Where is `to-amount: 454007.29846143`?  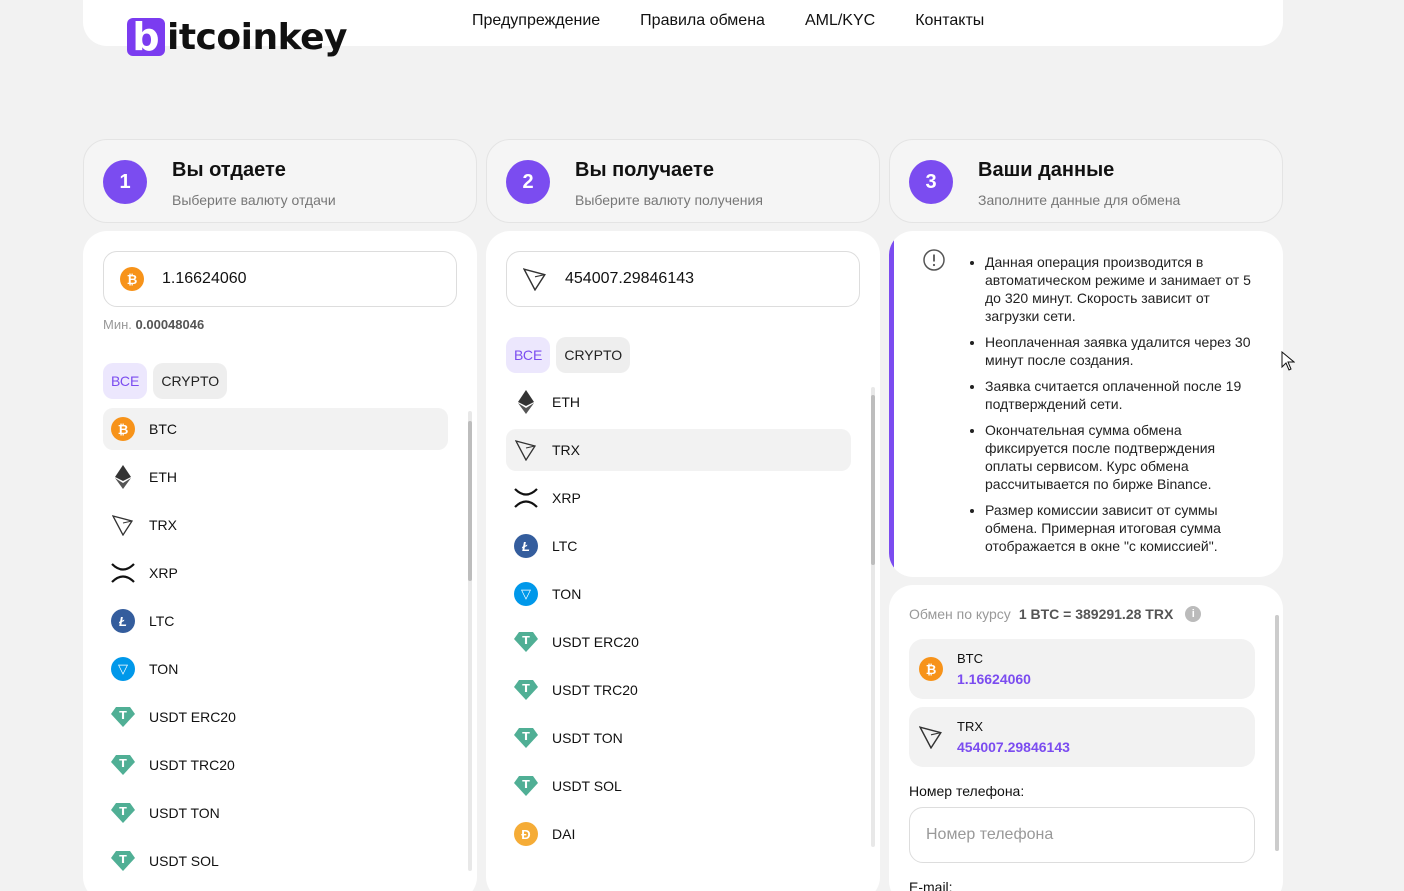 to-amount: 454007.29846143 is located at coordinates (1013, 747).